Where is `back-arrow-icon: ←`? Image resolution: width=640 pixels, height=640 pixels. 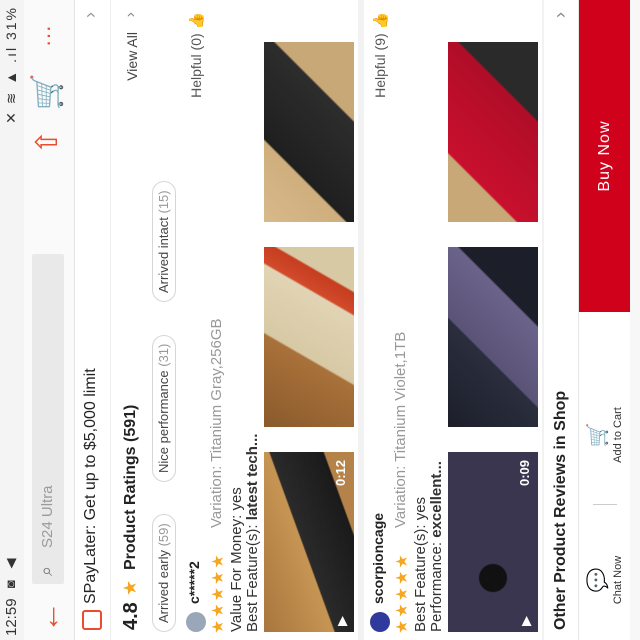 back-arrow-icon: ← is located at coordinates (49, 617).